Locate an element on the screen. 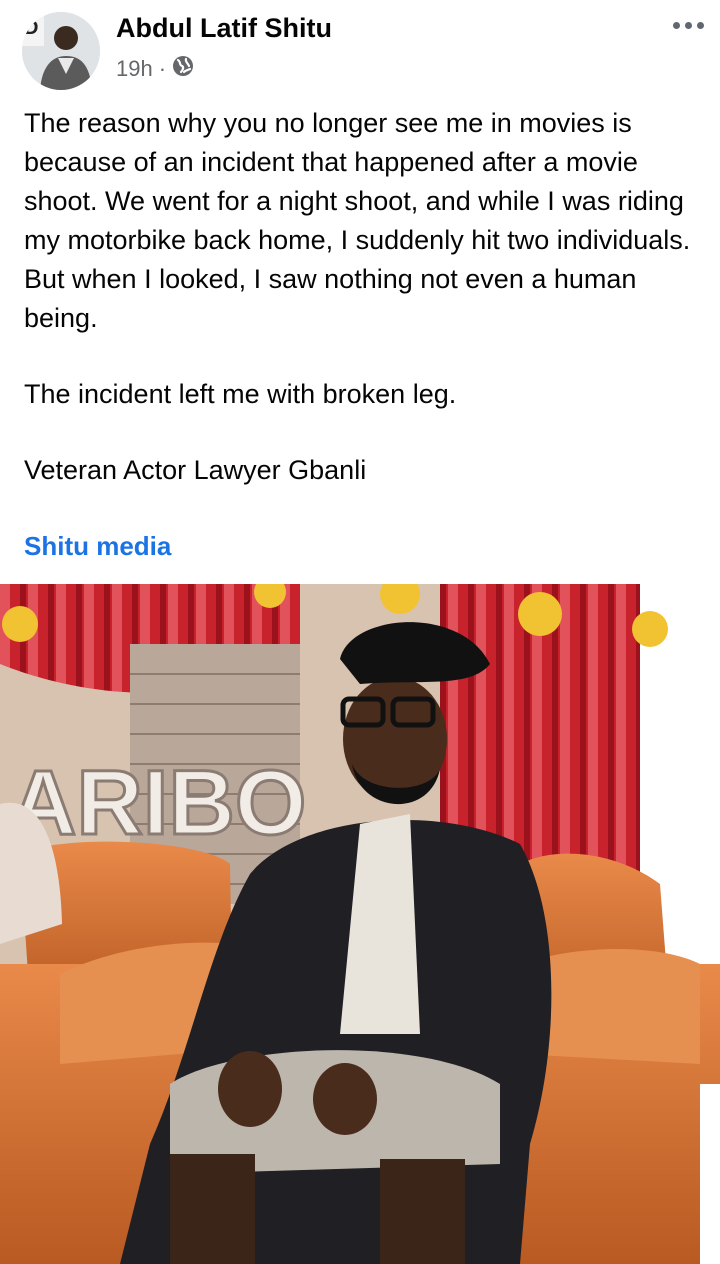 This screenshot has width=720, height=1264. more-horizontal-icon is located at coordinates (676, 25).